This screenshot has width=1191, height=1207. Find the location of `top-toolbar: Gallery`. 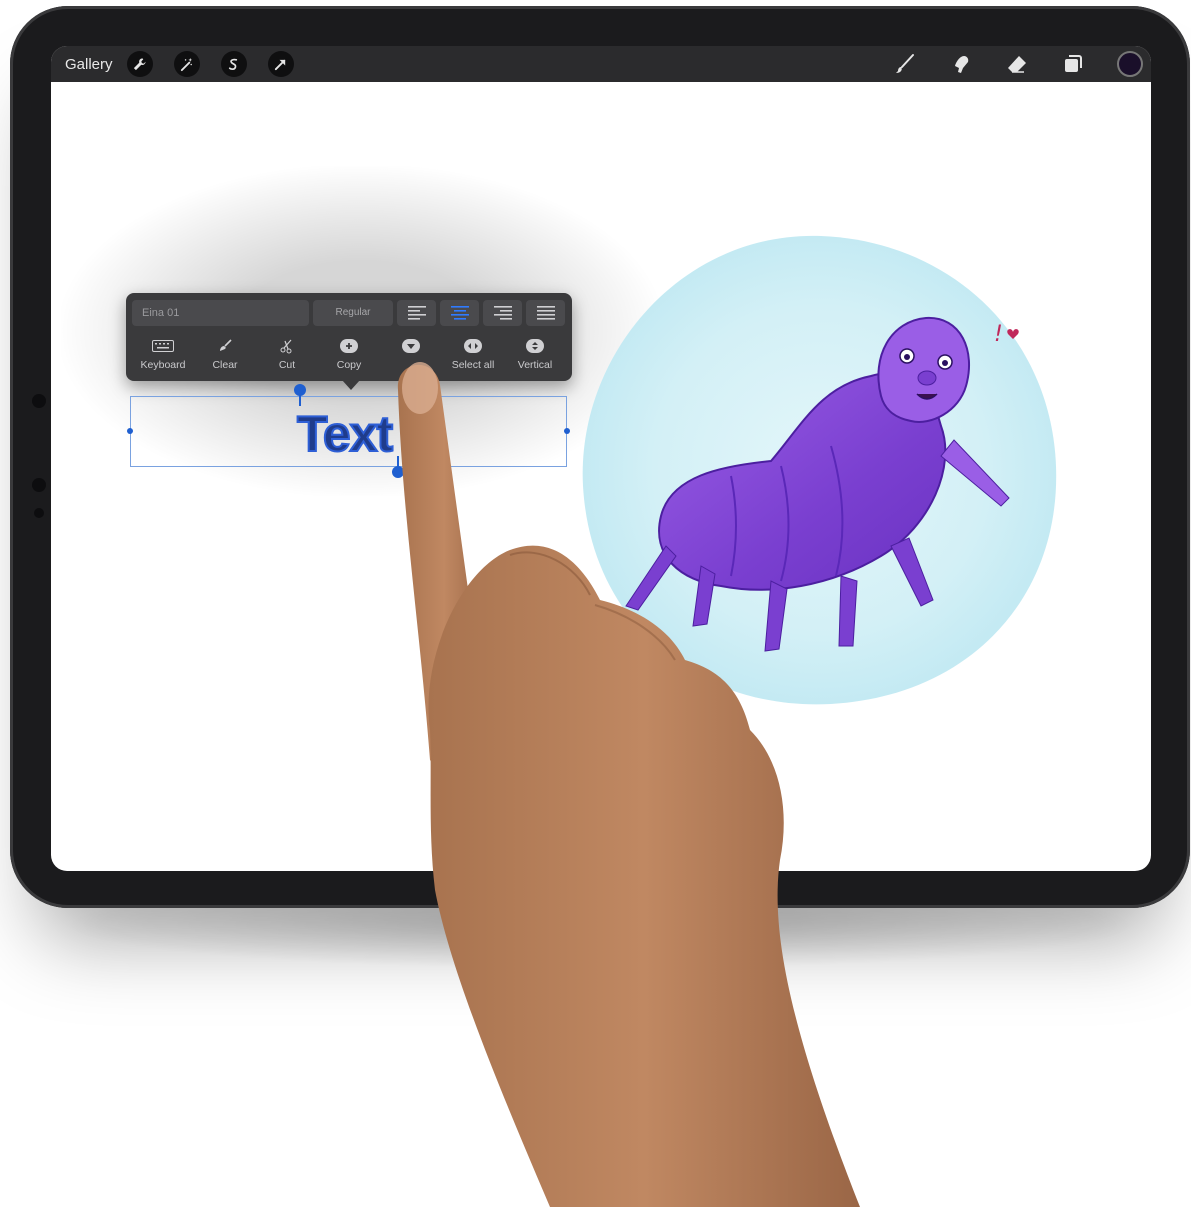

top-toolbar: Gallery is located at coordinates (601, 64).